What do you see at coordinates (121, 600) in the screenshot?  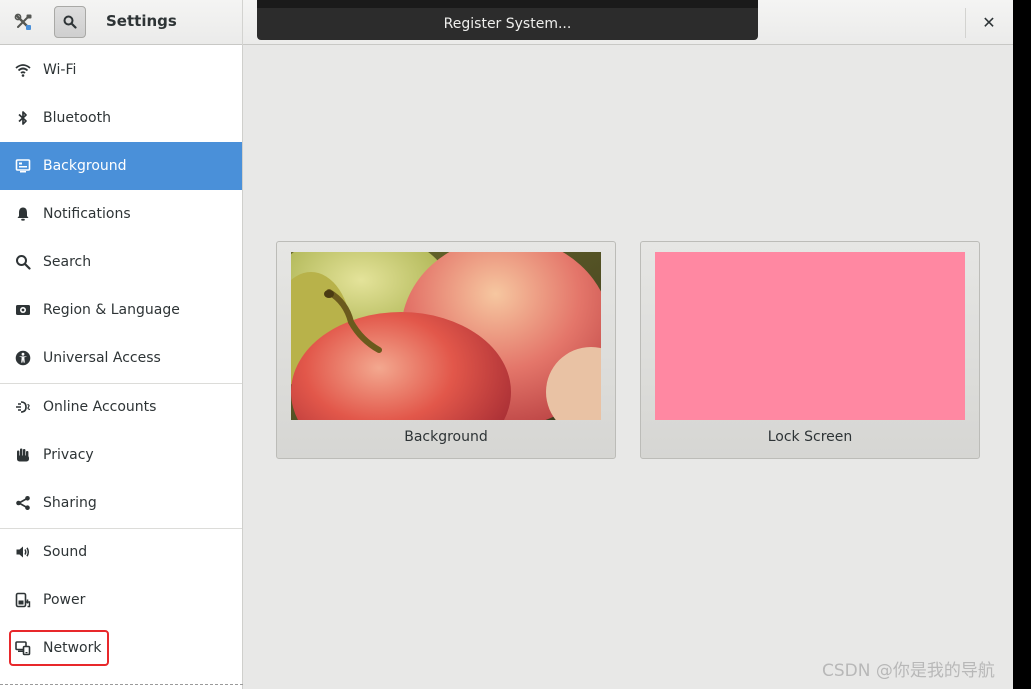 I see `sidebar-item-power: Power` at bounding box center [121, 600].